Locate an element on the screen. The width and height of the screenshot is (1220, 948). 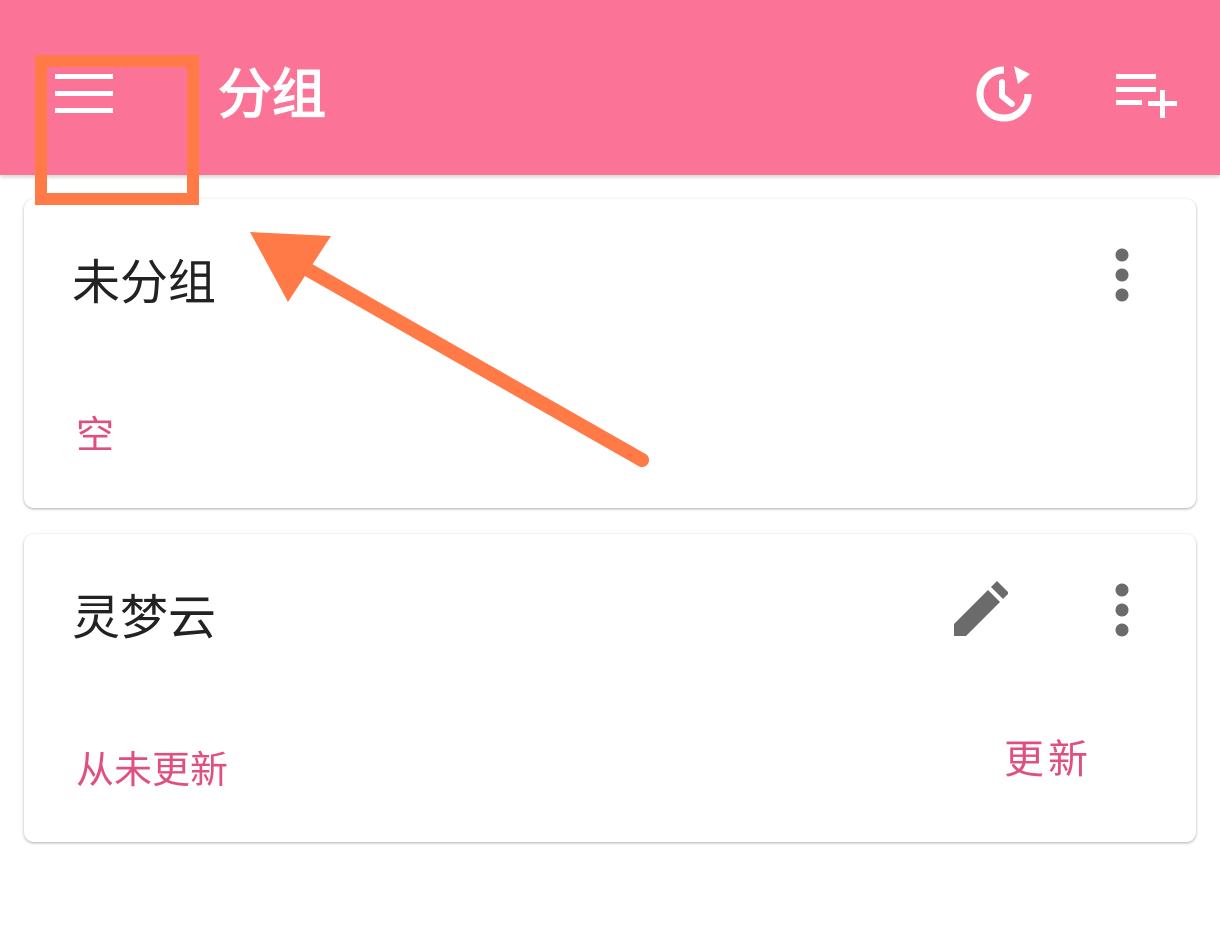
add-group-button is located at coordinates (1148, 94).